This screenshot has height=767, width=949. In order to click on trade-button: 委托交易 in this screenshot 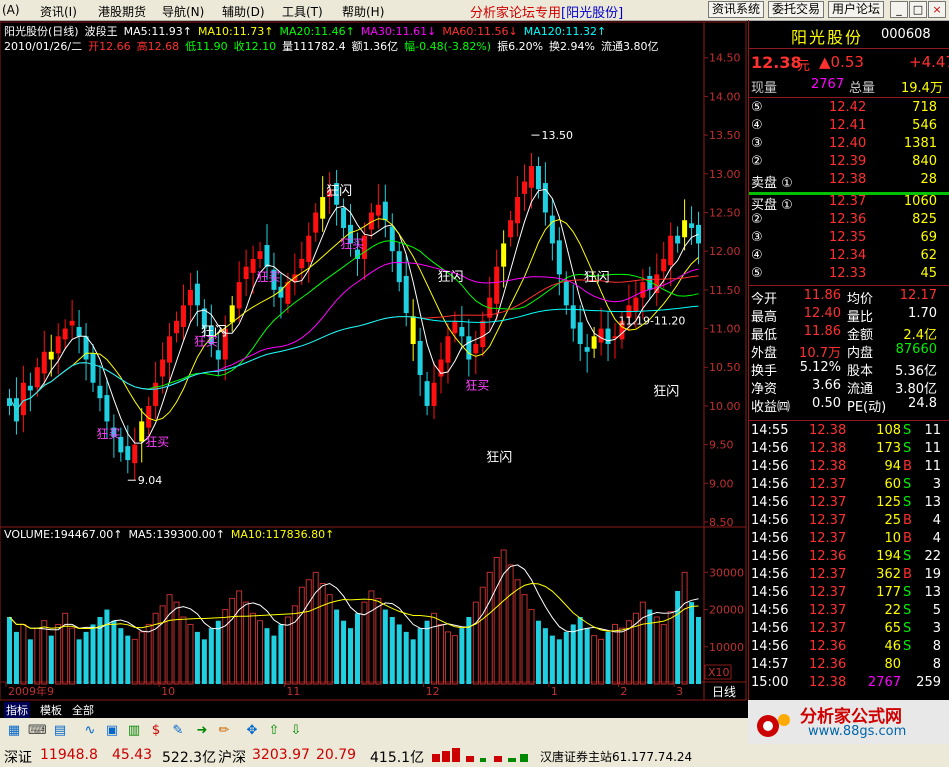, I will do `click(796, 9)`.